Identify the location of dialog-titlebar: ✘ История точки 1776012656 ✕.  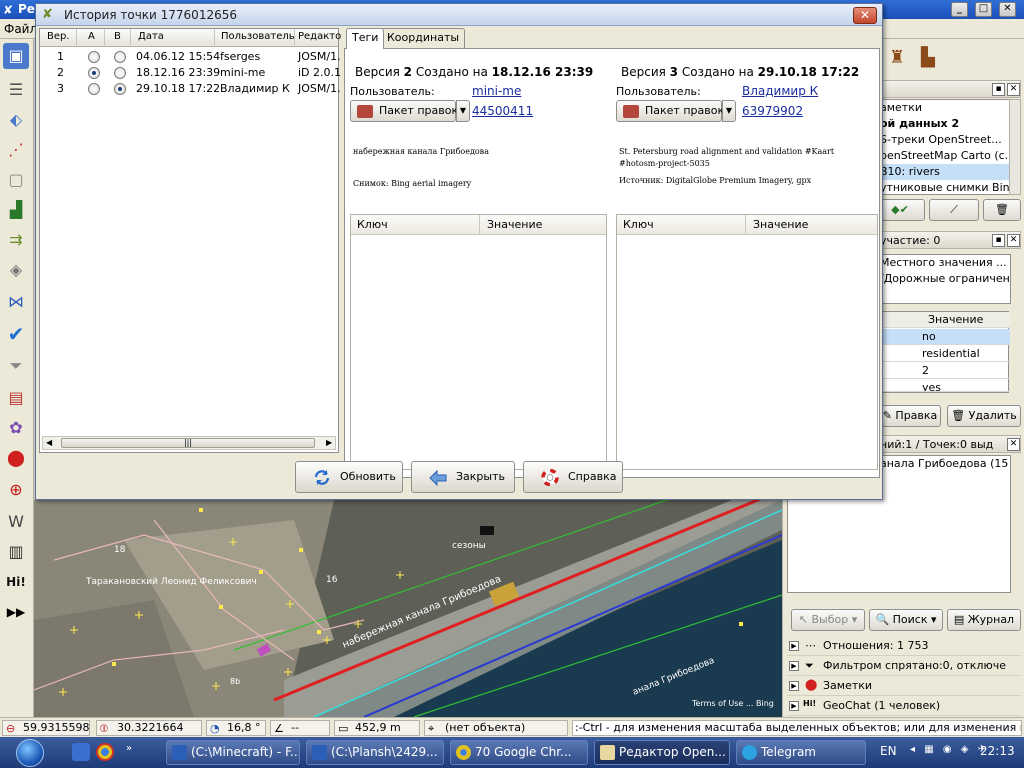
(459, 15).